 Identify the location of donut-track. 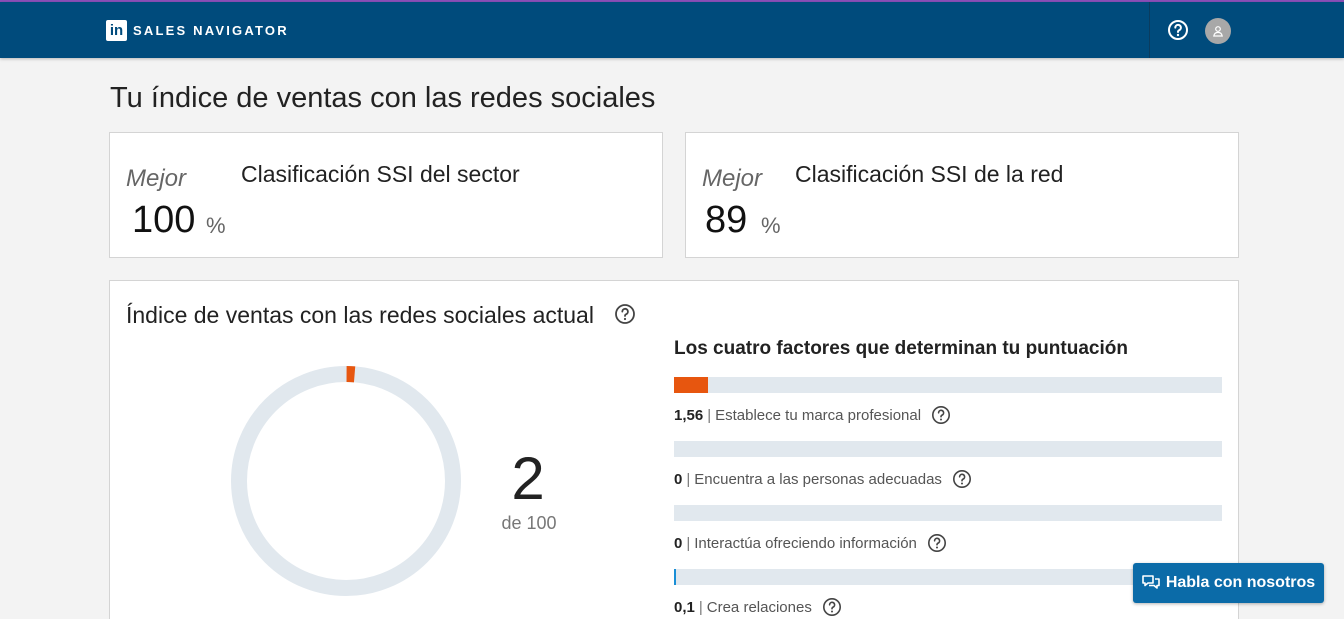
(346, 481).